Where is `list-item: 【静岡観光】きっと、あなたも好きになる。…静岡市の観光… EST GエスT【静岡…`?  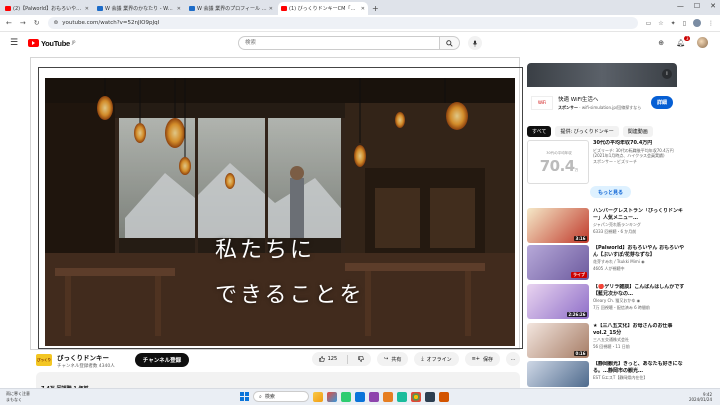 list-item: 【静岡観光】きっと、あなたも好きになる。…静岡市の観光… EST GエスT【静岡… is located at coordinates (607, 374).